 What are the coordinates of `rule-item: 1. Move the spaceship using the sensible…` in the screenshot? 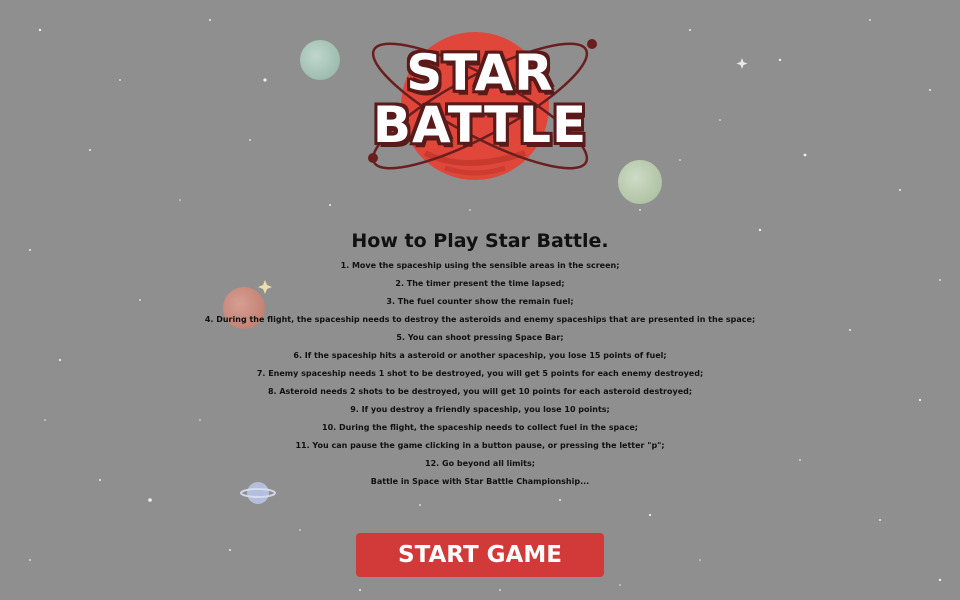 It's located at (480, 265).